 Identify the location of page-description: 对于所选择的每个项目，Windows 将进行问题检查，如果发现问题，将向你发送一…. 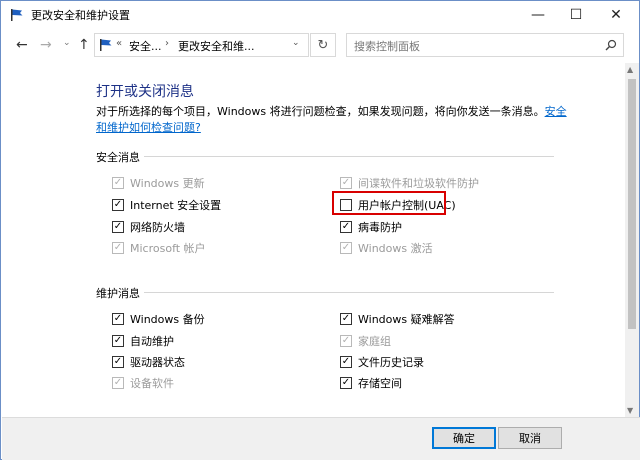
(336, 120).